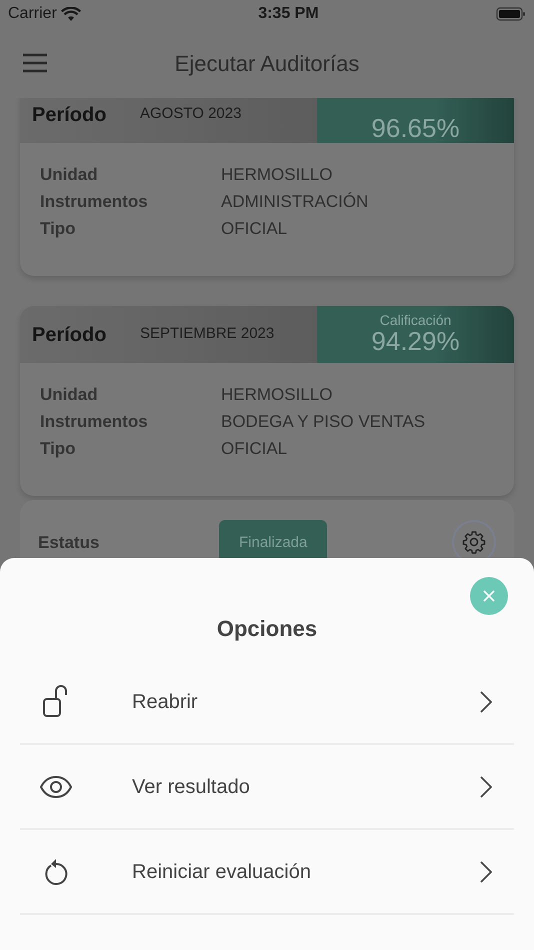 This screenshot has height=950, width=534. Describe the element at coordinates (267, 787) in the screenshot. I see `option-row: Ver resultado` at that location.